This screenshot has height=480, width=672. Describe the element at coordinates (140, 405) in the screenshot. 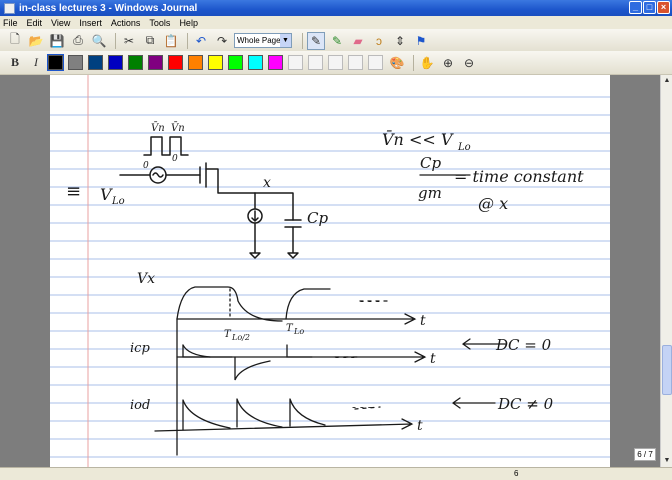

I see `iod-label: iod` at that location.